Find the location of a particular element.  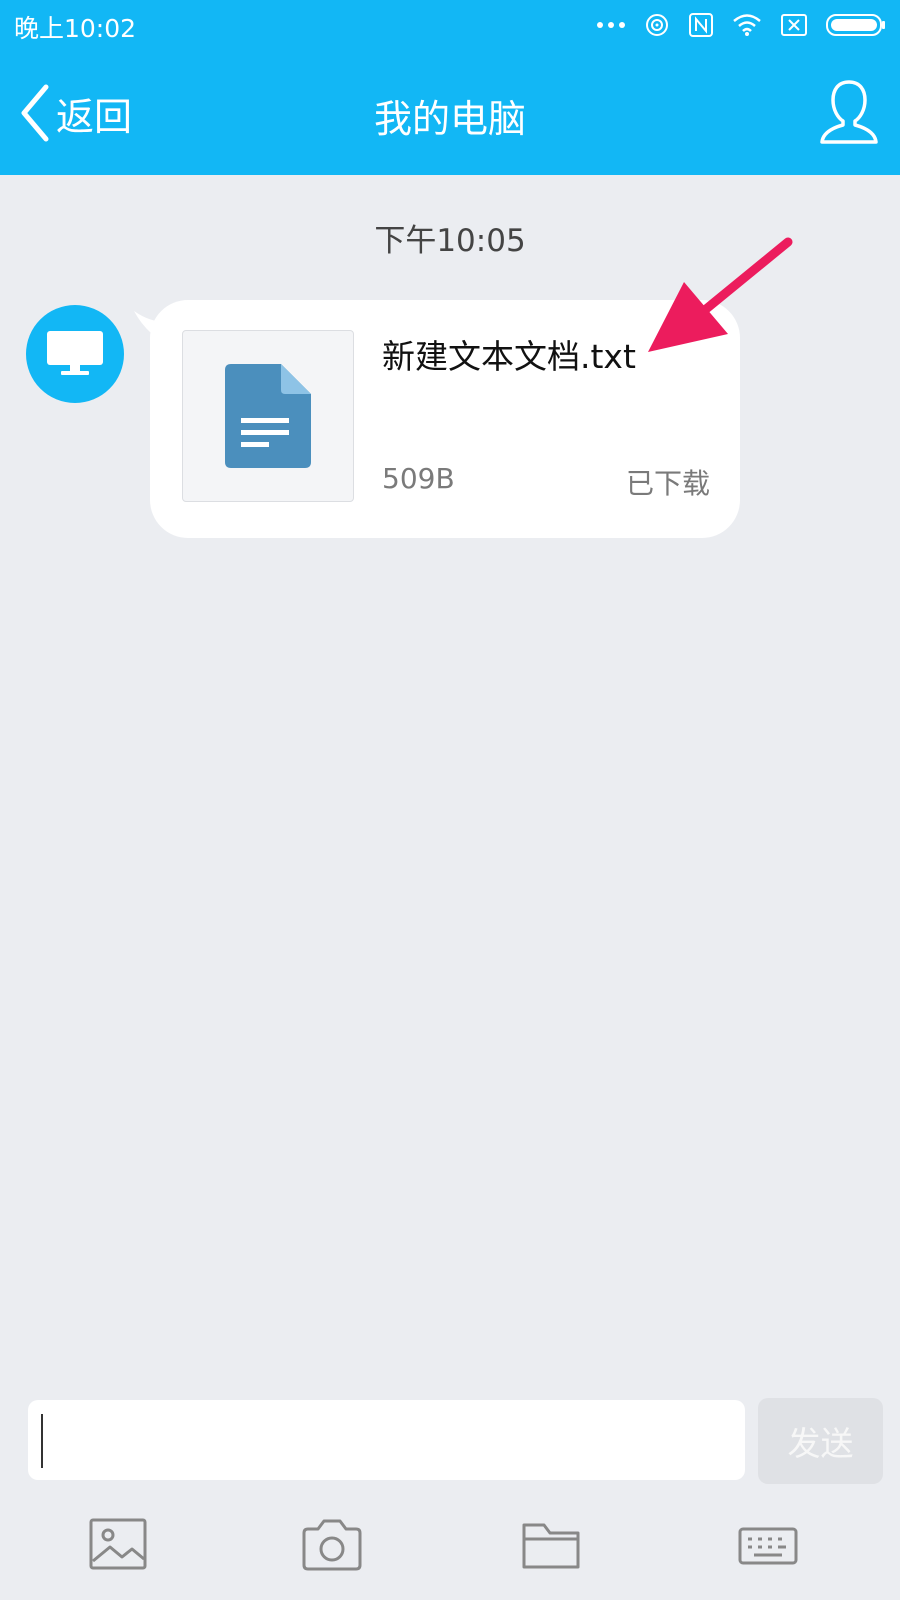

file-thumbnail is located at coordinates (268, 416).